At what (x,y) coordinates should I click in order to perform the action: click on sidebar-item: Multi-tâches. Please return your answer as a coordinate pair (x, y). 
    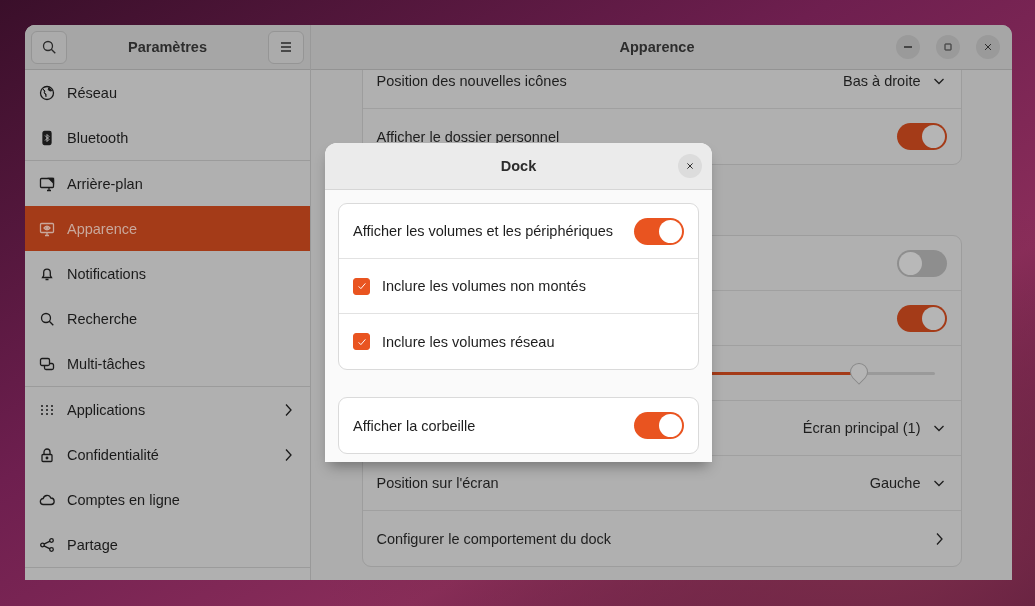
    Looking at the image, I should click on (167, 363).